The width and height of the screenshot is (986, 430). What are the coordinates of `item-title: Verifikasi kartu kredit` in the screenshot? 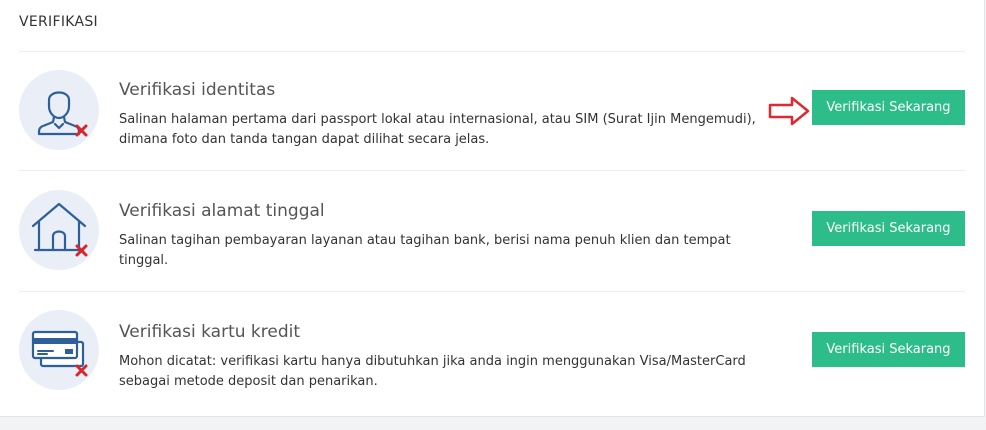 It's located at (210, 332).